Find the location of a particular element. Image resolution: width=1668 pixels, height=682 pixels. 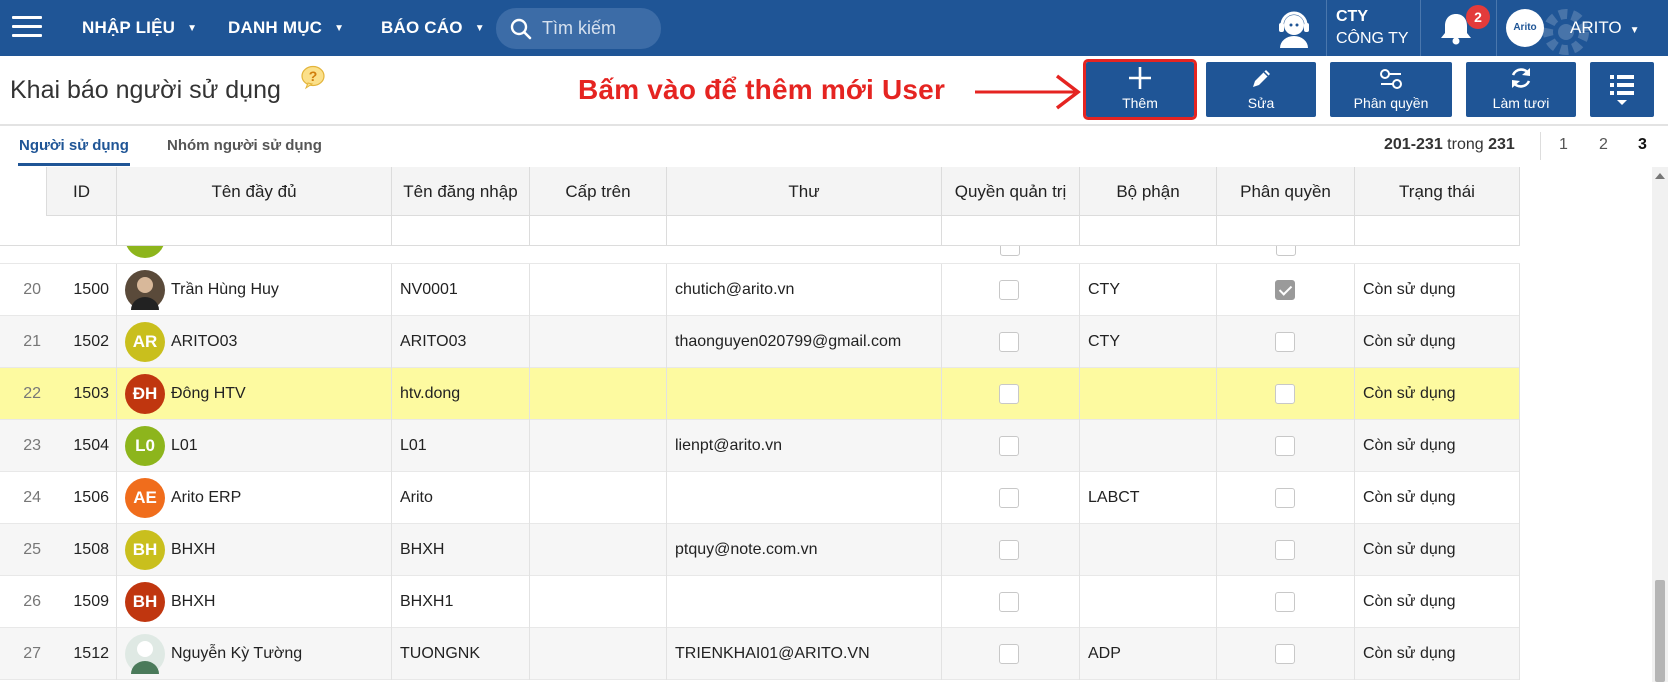

row-number: 25 is located at coordinates (32, 549).